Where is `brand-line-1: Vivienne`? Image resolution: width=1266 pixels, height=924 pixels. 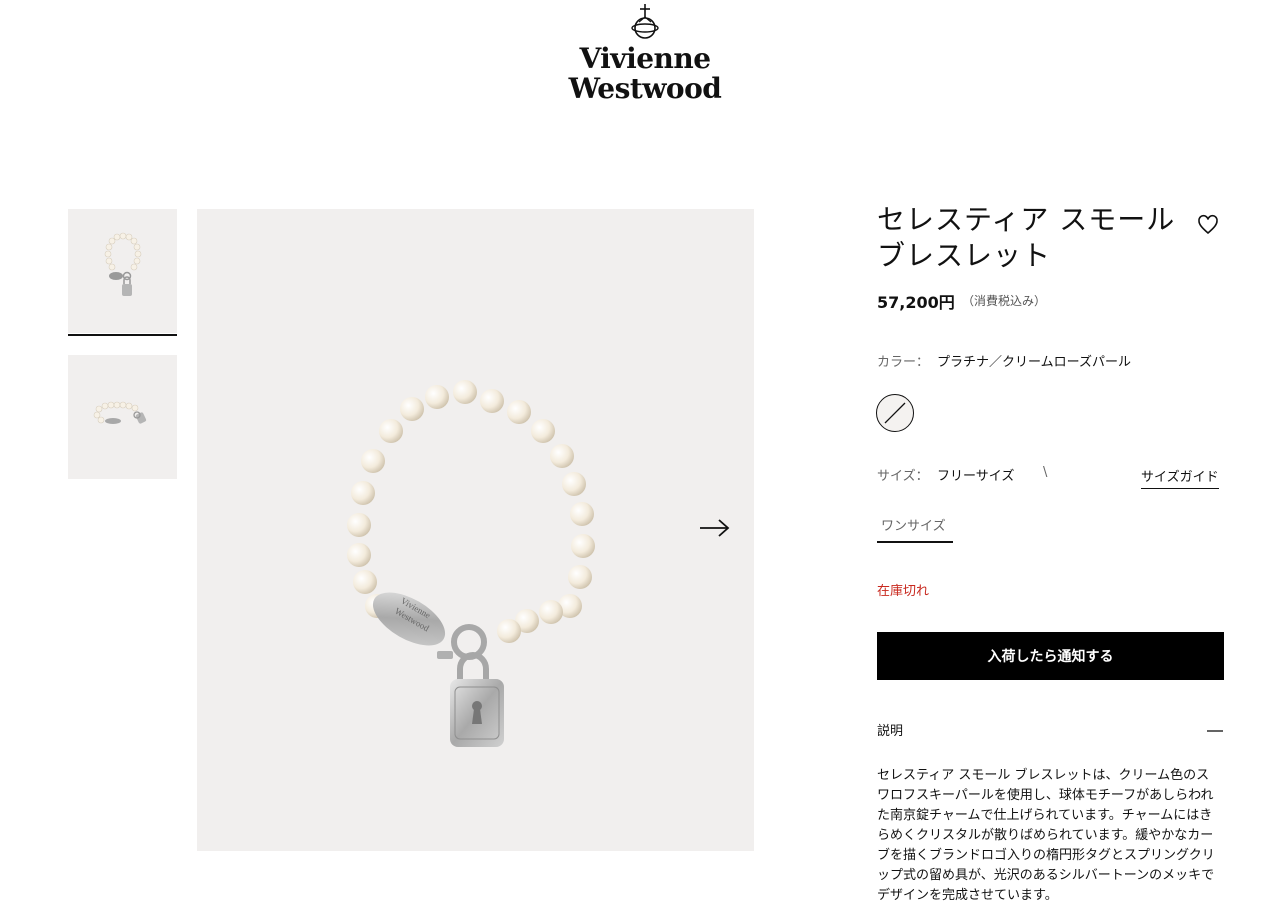
brand-line-1: Vivienne is located at coordinates (645, 58).